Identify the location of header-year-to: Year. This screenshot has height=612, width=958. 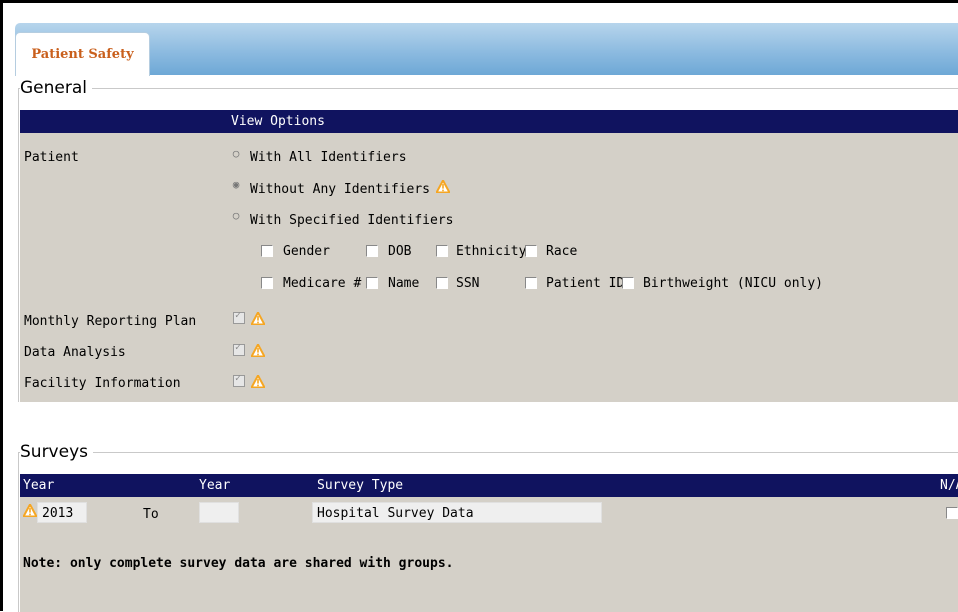
(215, 485).